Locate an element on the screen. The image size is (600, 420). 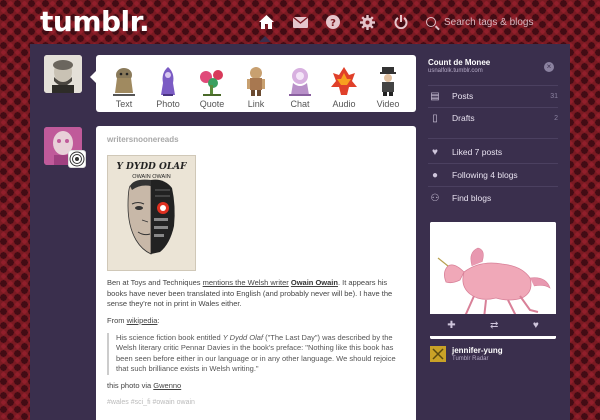
home-icon is located at coordinates (266, 22).